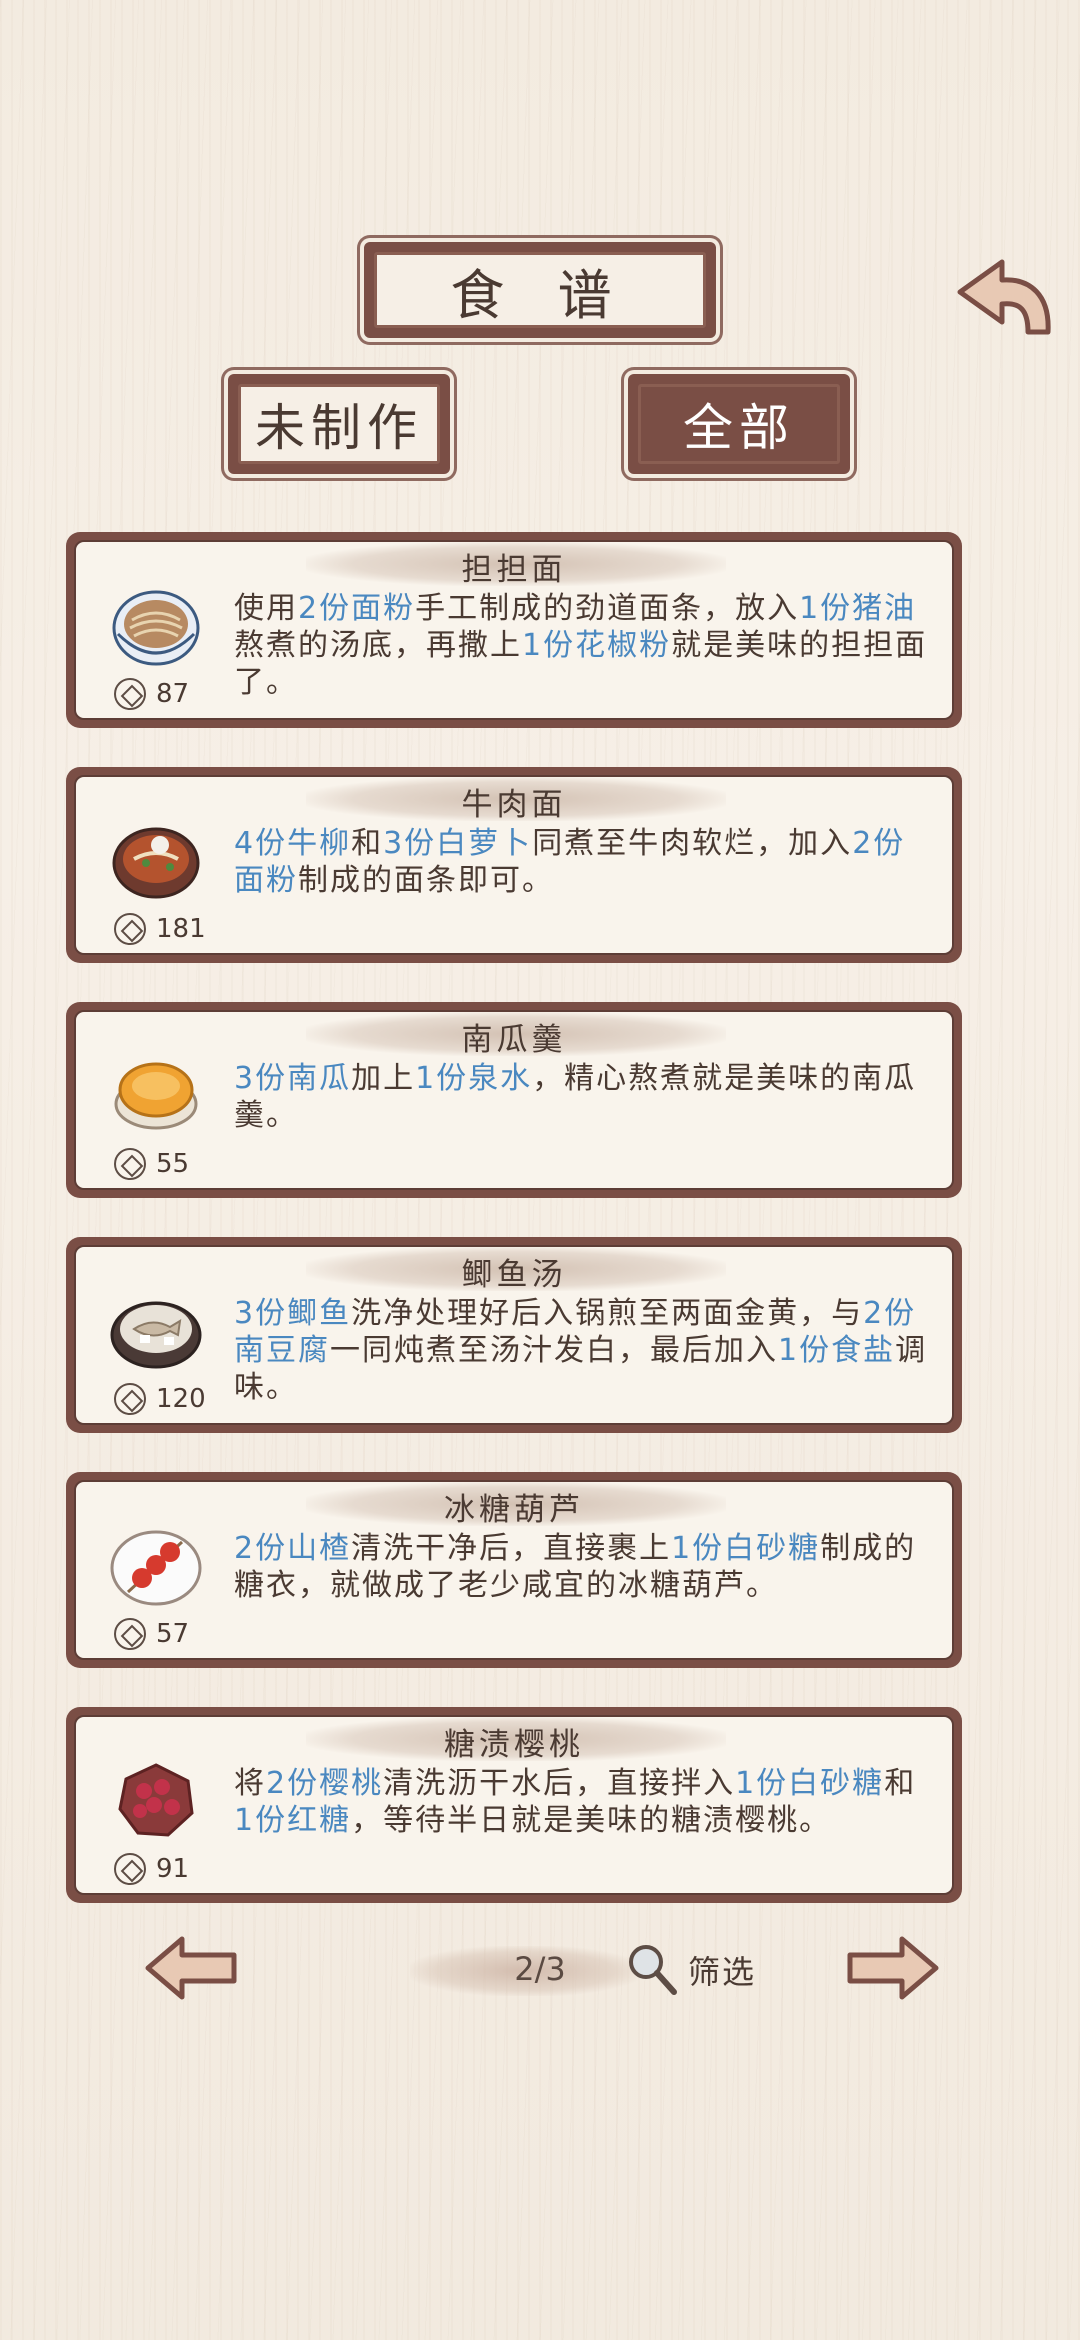 The width and height of the screenshot is (1080, 2340). What do you see at coordinates (156, 863) in the screenshot?
I see `beef-noodles-icon` at bounding box center [156, 863].